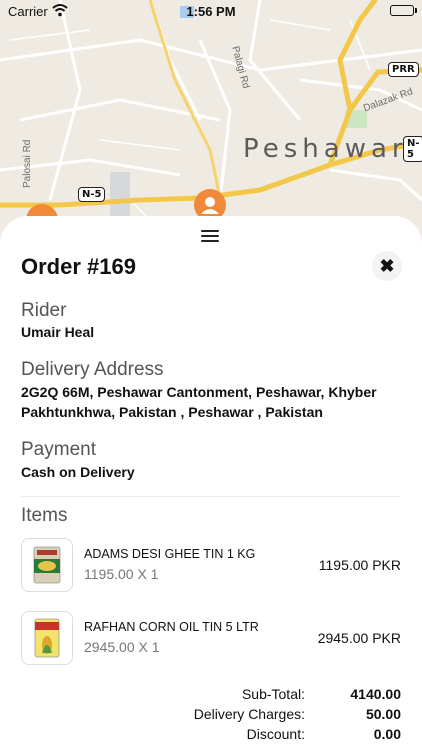  I want to click on subtotal-value: 4140.00, so click(375, 694).